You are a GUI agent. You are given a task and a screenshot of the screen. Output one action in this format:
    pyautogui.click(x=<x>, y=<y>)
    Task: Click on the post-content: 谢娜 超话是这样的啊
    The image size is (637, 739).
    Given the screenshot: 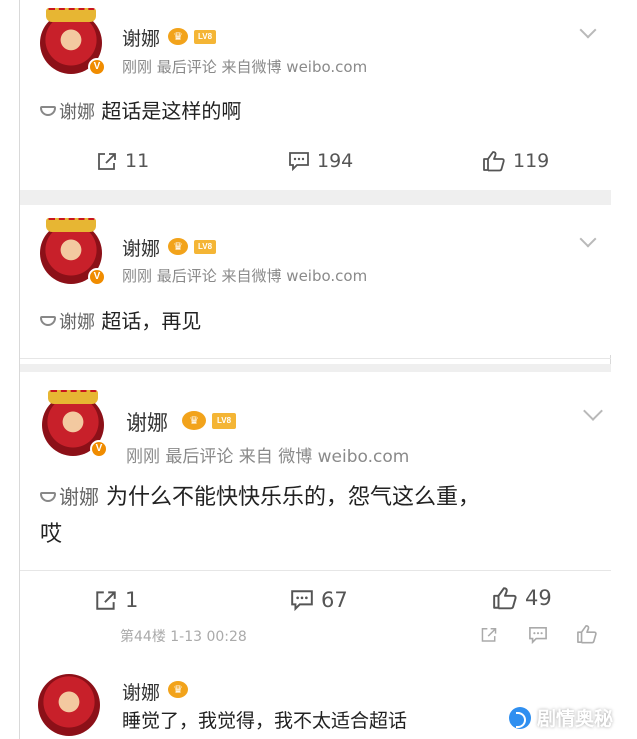 What is the action you would take?
    pyautogui.click(x=140, y=112)
    